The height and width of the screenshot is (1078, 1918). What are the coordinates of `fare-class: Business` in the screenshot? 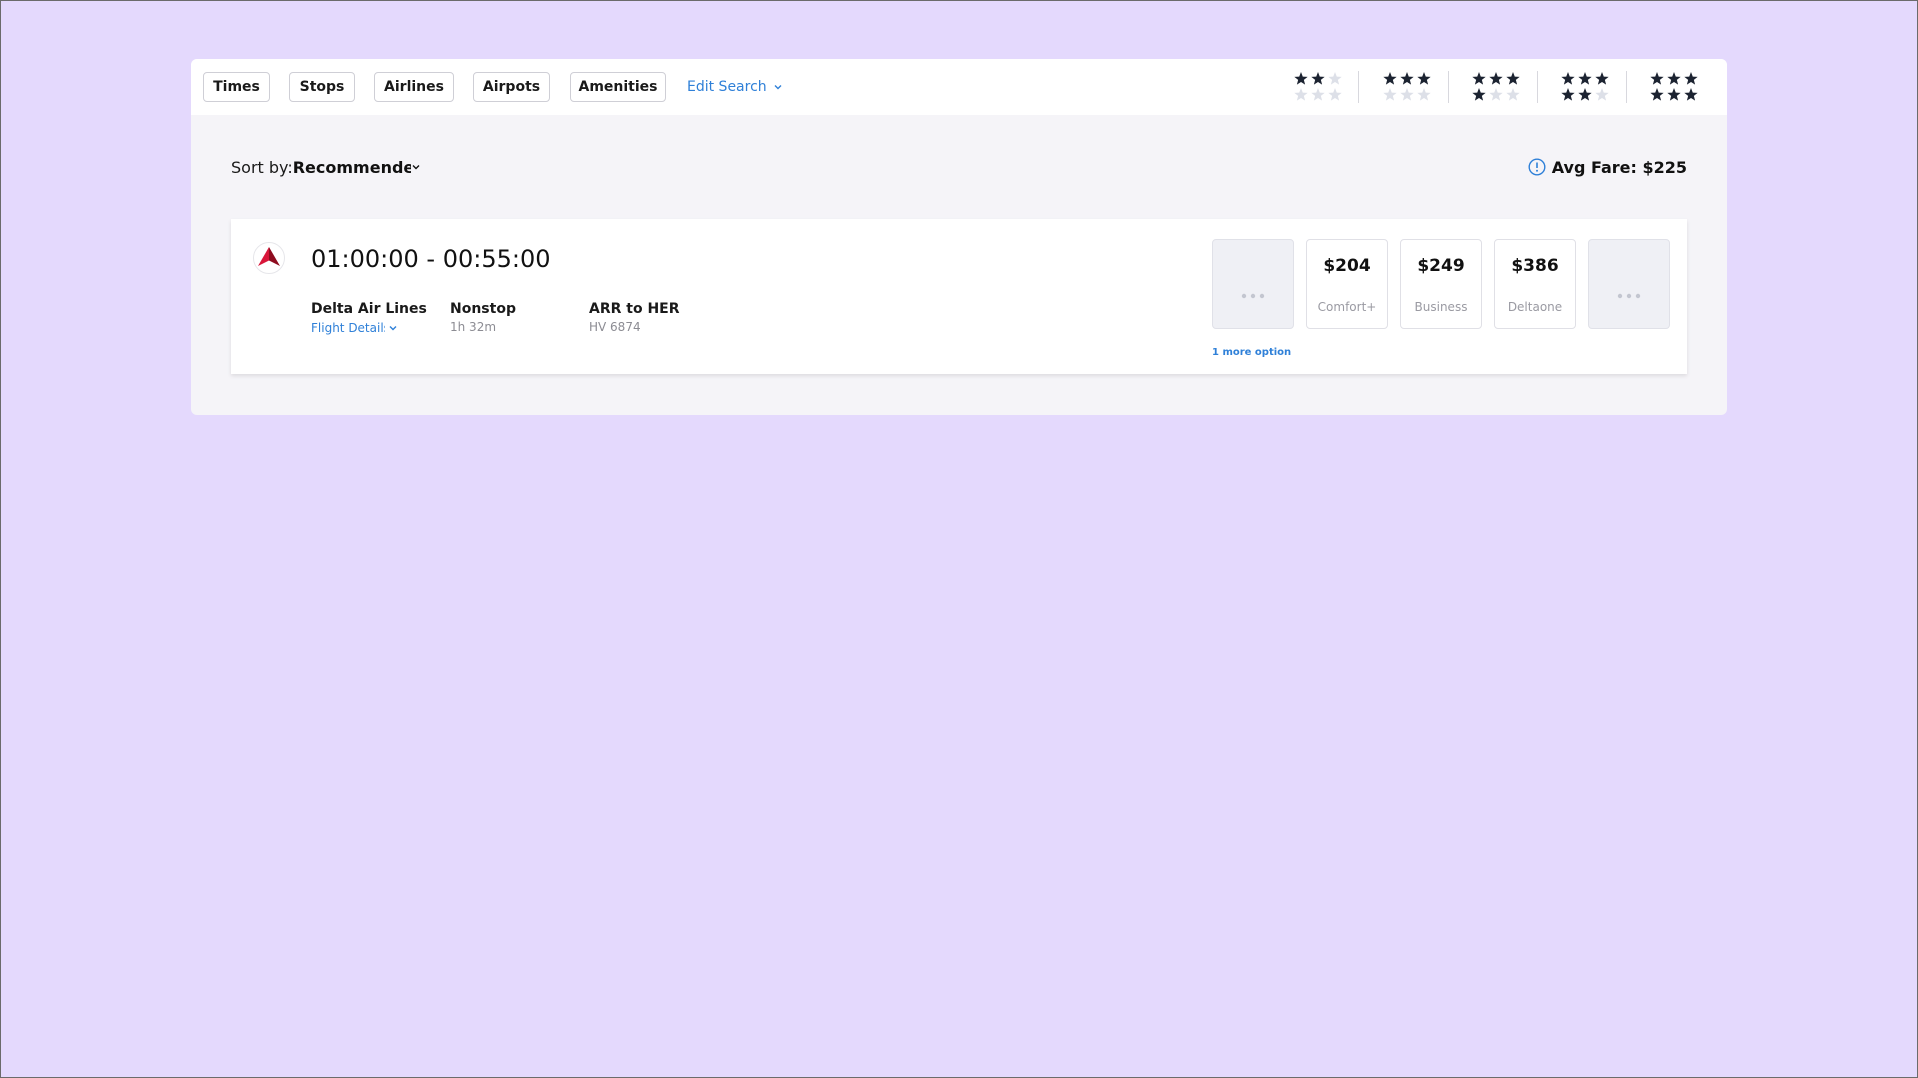 It's located at (1441, 307).